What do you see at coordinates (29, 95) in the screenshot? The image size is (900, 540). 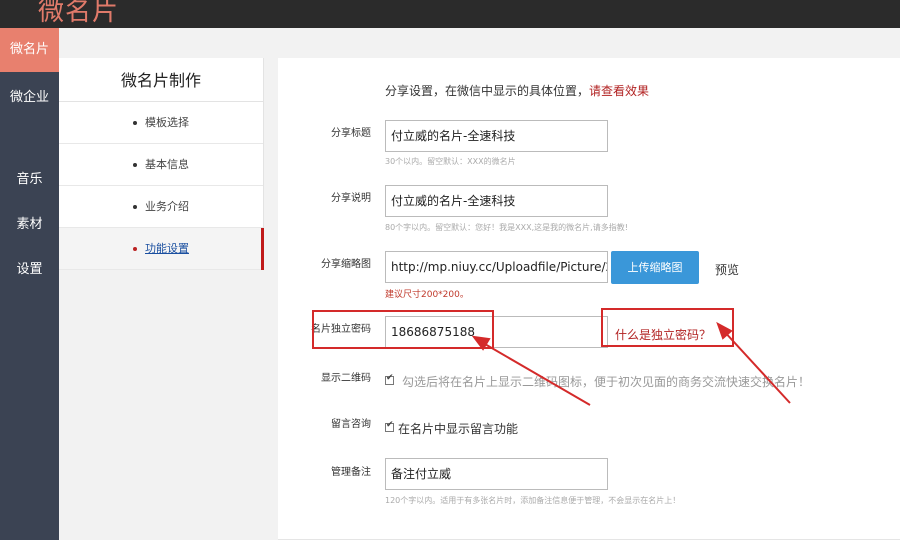 I see `nav-item-wei-company: 微企业` at bounding box center [29, 95].